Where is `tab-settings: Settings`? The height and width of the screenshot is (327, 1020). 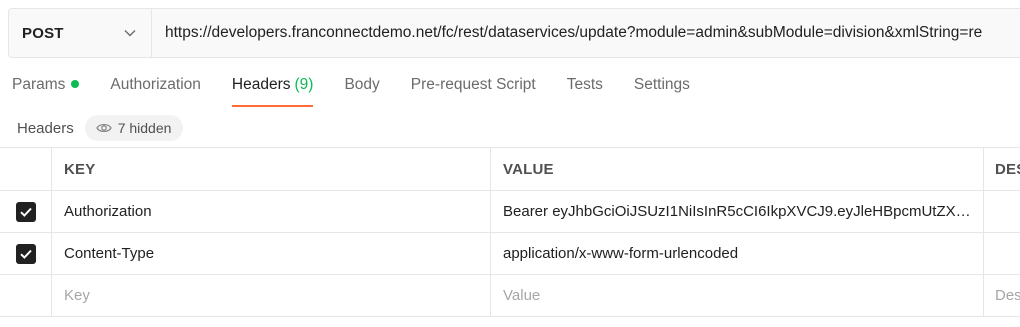 tab-settings: Settings is located at coordinates (662, 91).